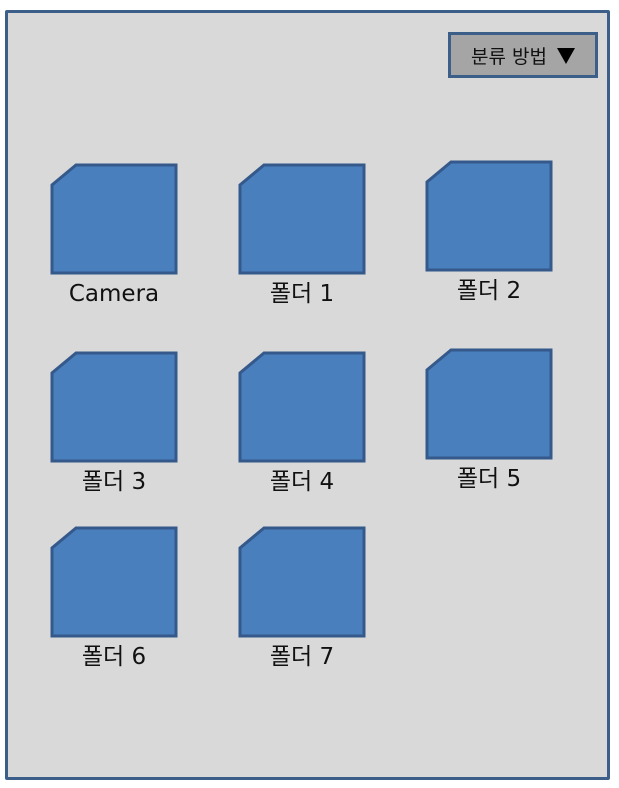 This screenshot has height=788, width=619. I want to click on folder-item-3: 폴더 3, so click(100, 423).